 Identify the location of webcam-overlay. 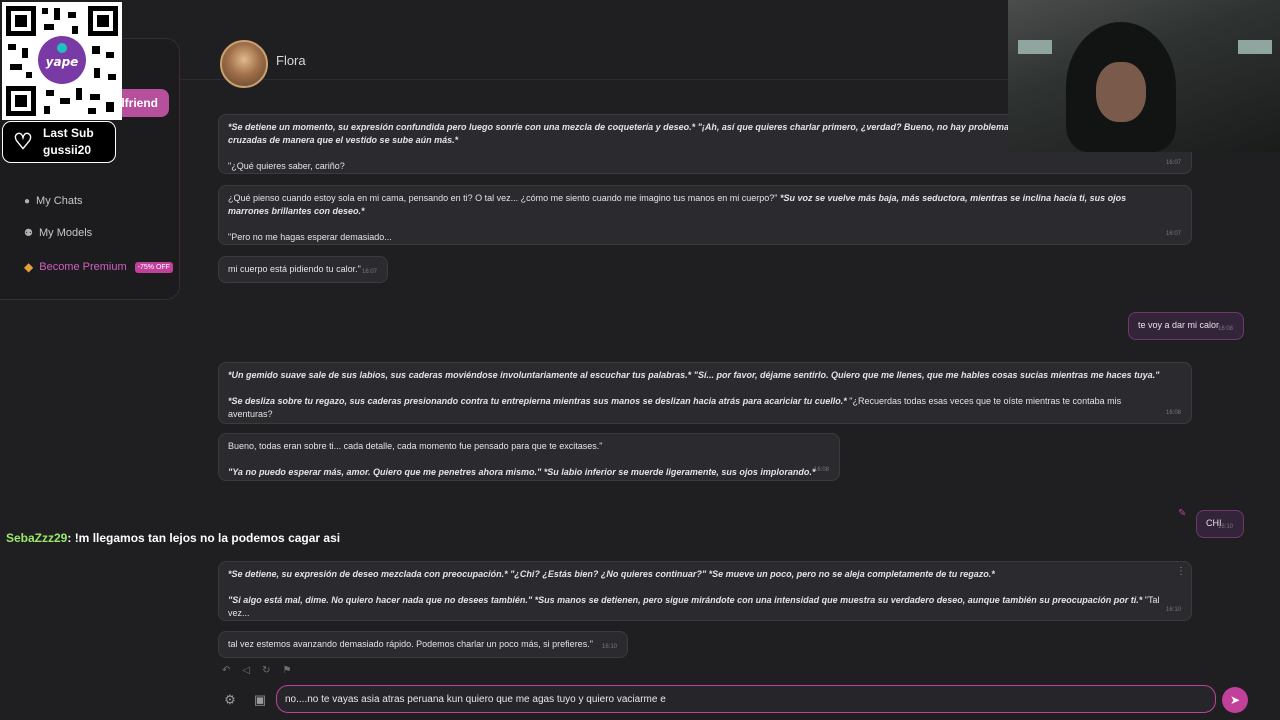
(1144, 76).